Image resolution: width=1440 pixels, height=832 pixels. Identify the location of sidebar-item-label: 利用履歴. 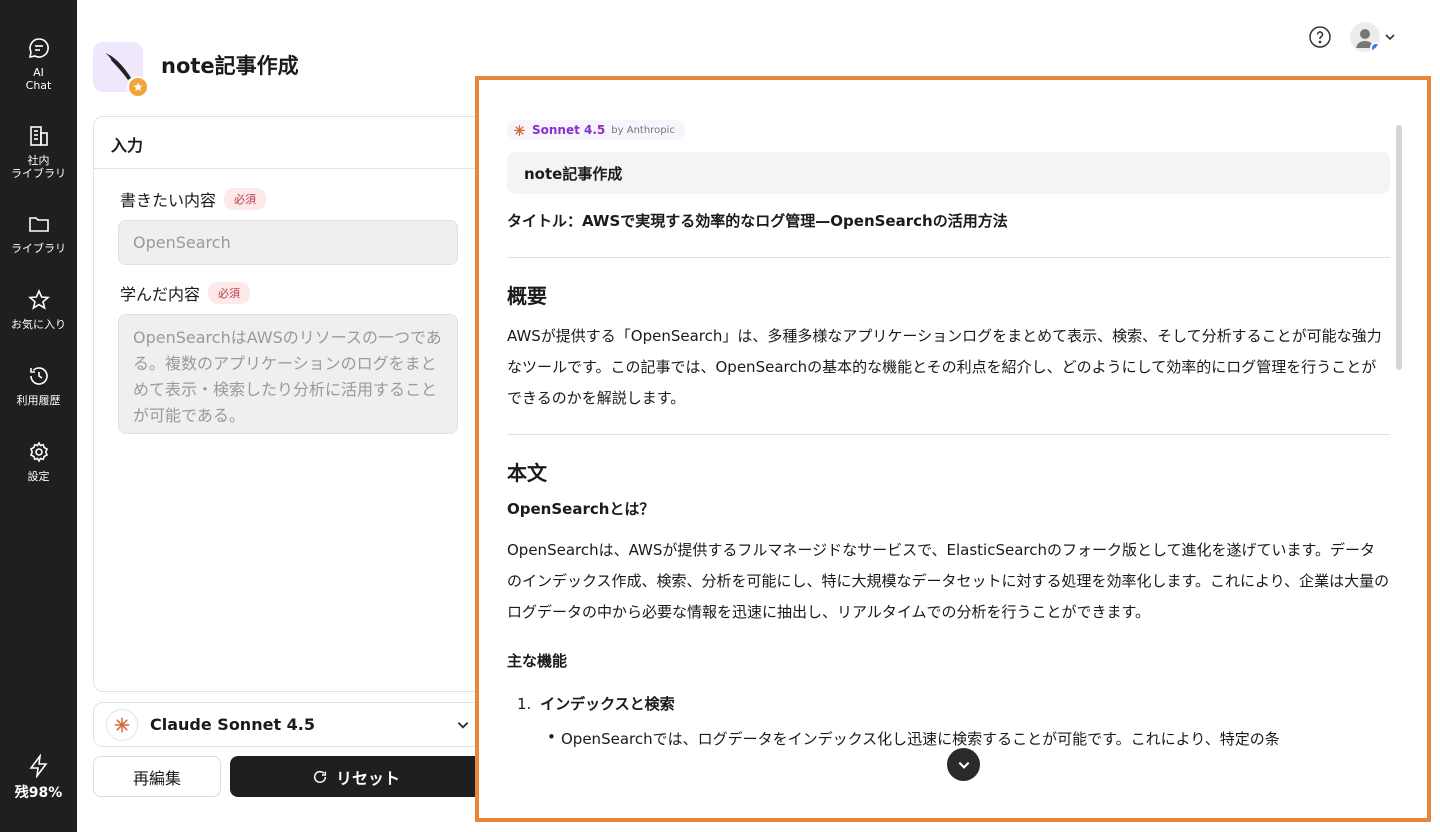
(38, 400).